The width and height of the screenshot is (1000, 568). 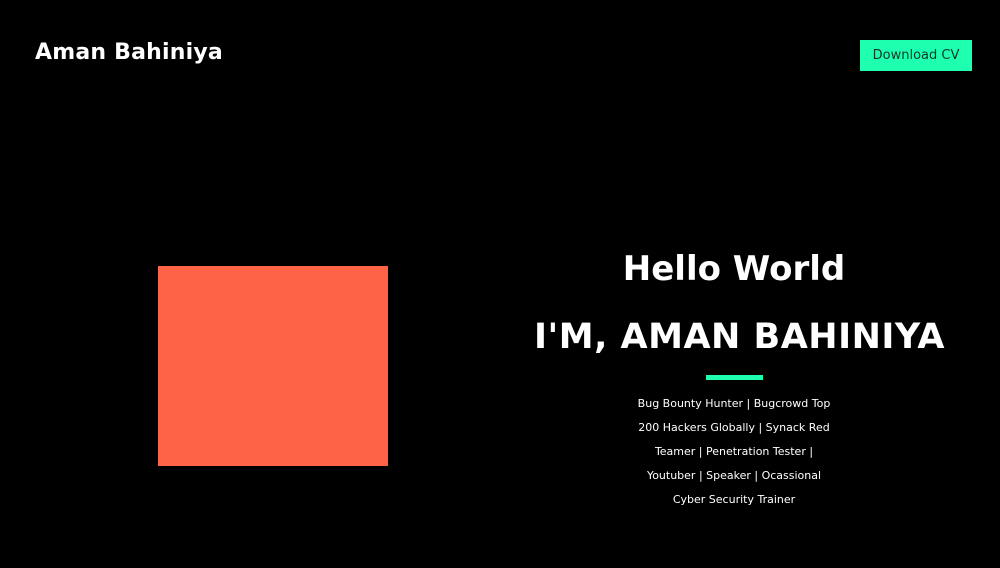 What do you see at coordinates (273, 366) in the screenshot?
I see `profile-image-placeholder` at bounding box center [273, 366].